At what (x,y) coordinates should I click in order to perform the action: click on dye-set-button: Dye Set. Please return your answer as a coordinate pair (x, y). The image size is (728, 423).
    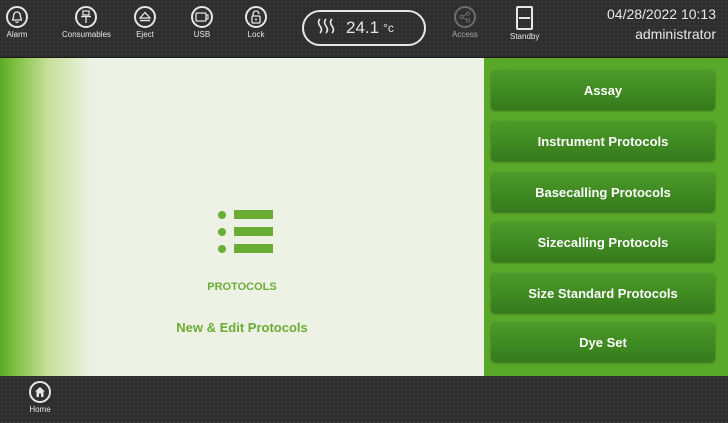
    Looking at the image, I should click on (603, 342).